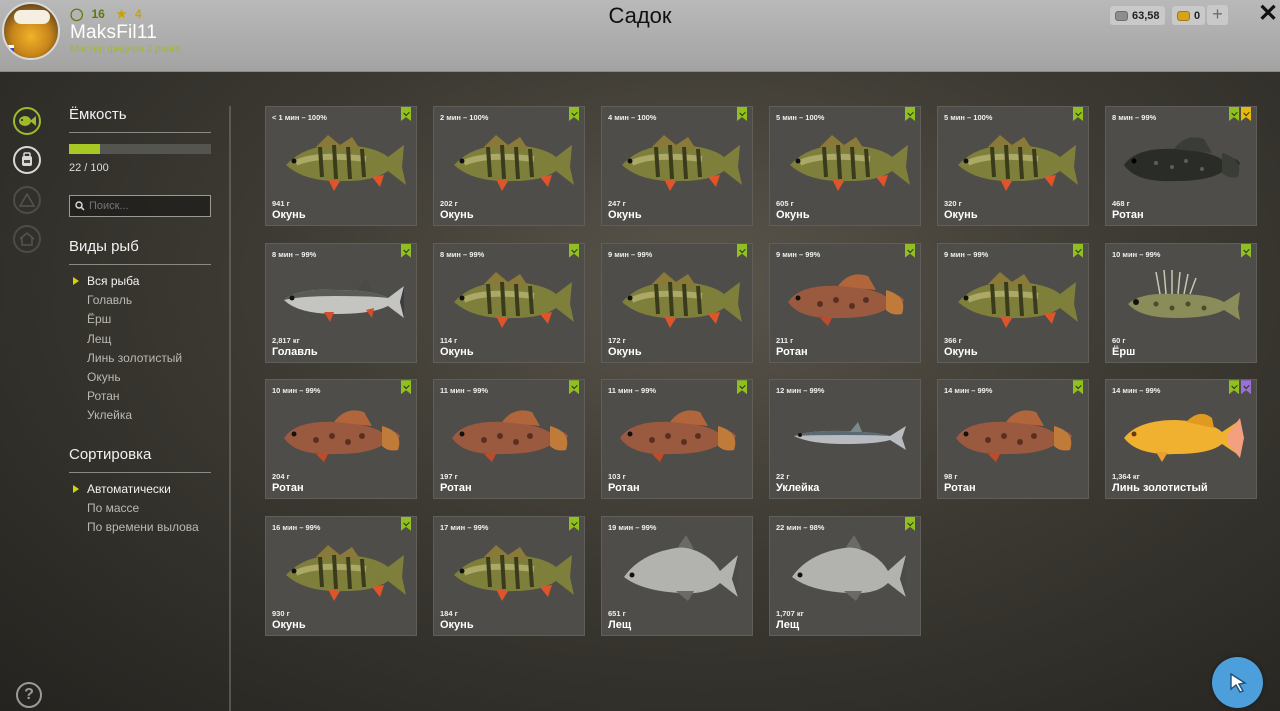 The width and height of the screenshot is (1280, 711). Describe the element at coordinates (632, 391) in the screenshot. I see `catch-time: 11 мин – 99%` at that location.